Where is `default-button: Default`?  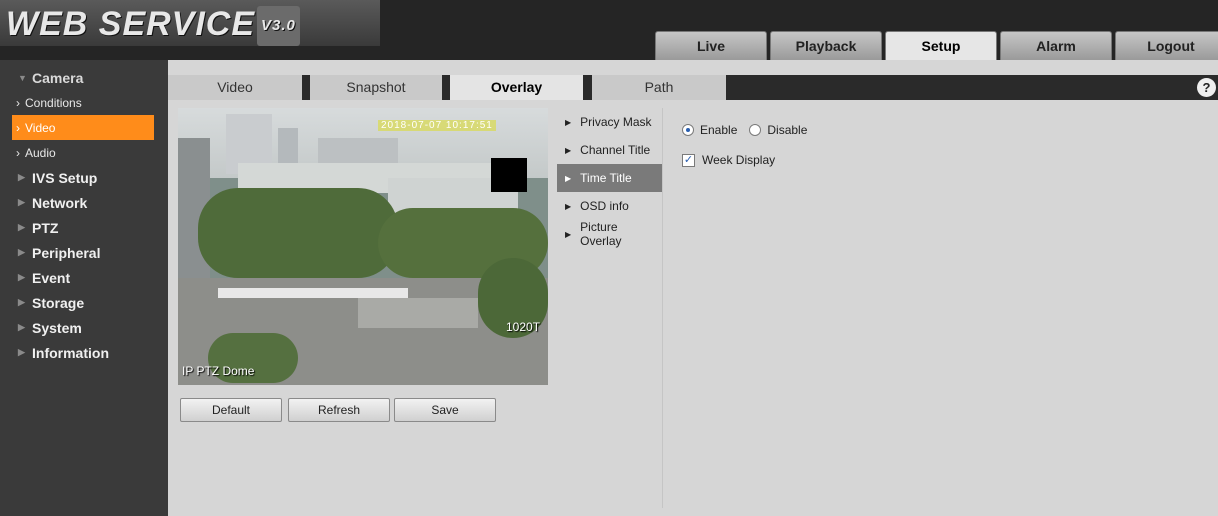
default-button: Default is located at coordinates (231, 410).